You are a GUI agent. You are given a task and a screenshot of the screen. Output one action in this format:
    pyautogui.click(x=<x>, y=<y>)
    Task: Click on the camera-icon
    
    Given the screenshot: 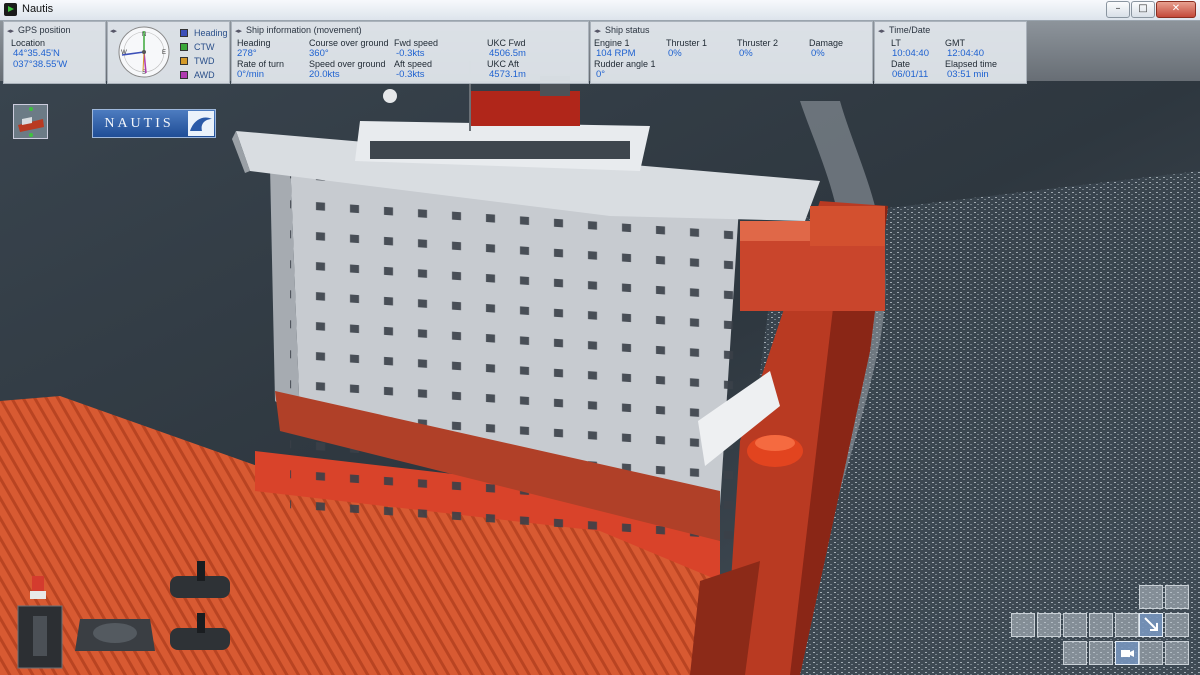 What is the action you would take?
    pyautogui.click(x=1127, y=653)
    